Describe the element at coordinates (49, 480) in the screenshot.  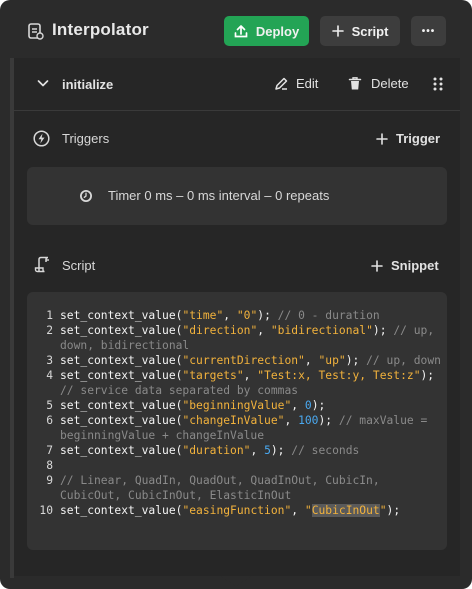
I see `line-number: 9` at that location.